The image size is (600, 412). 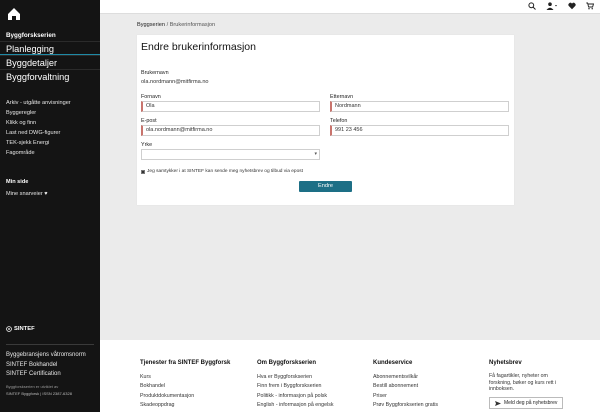 What do you see at coordinates (14, 14) in the screenshot?
I see `byggforsk-logo-icon` at bounding box center [14, 14].